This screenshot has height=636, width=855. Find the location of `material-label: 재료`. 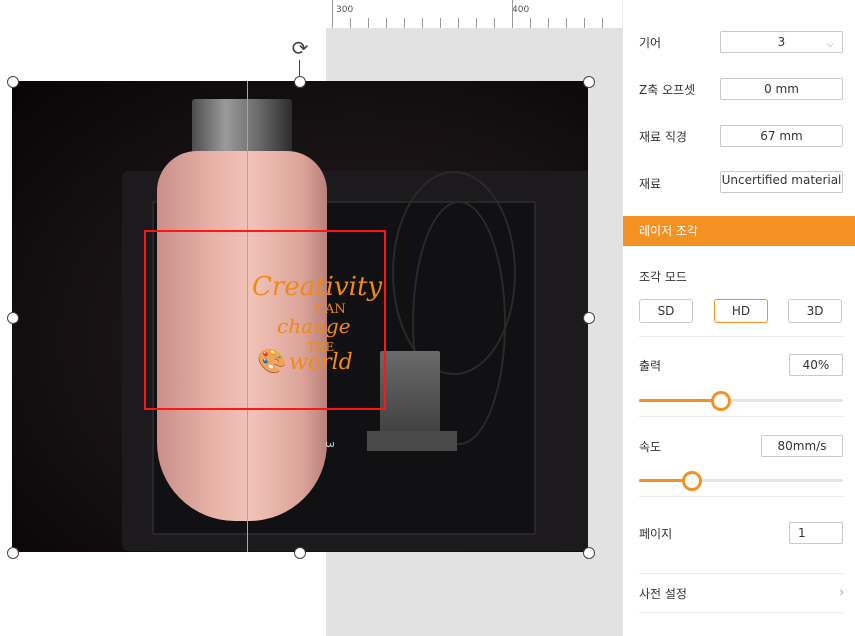

material-label: 재료 is located at coordinates (650, 184).